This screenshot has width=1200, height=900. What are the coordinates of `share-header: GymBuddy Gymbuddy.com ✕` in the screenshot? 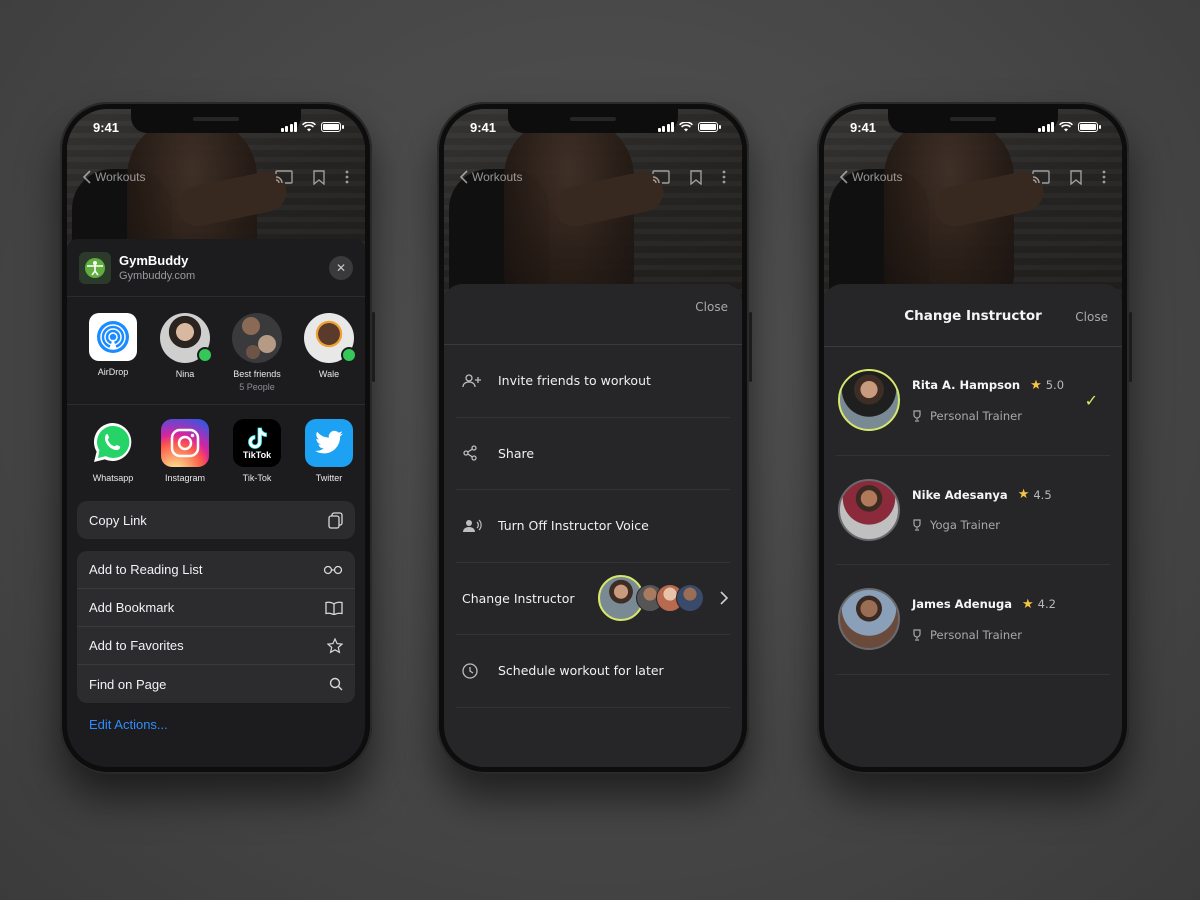 It's located at (216, 268).